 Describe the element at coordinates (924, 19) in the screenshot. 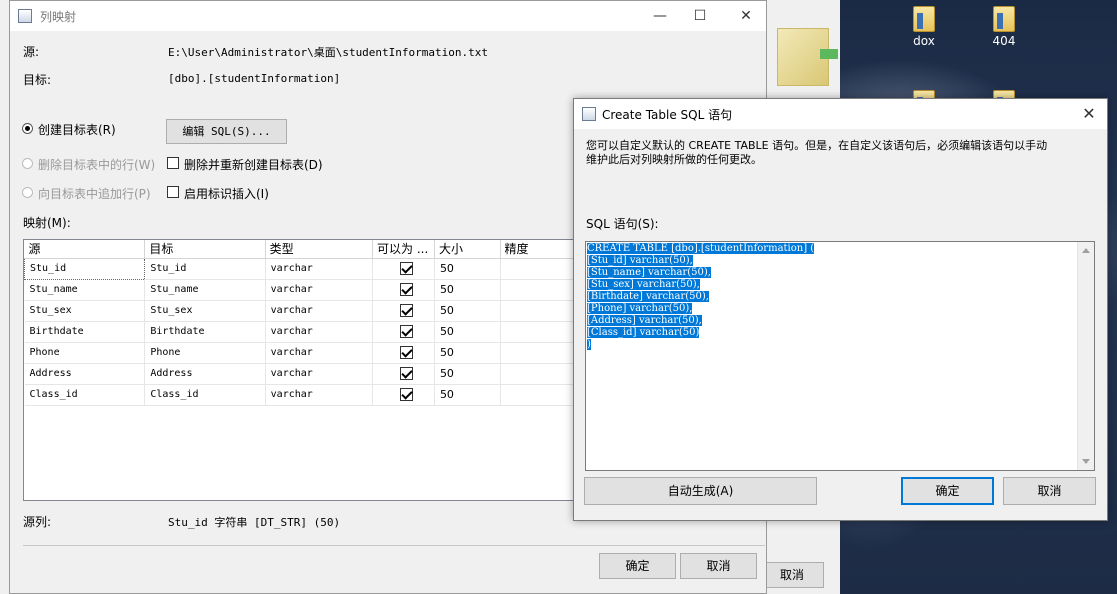

I see `folder-icon` at that location.